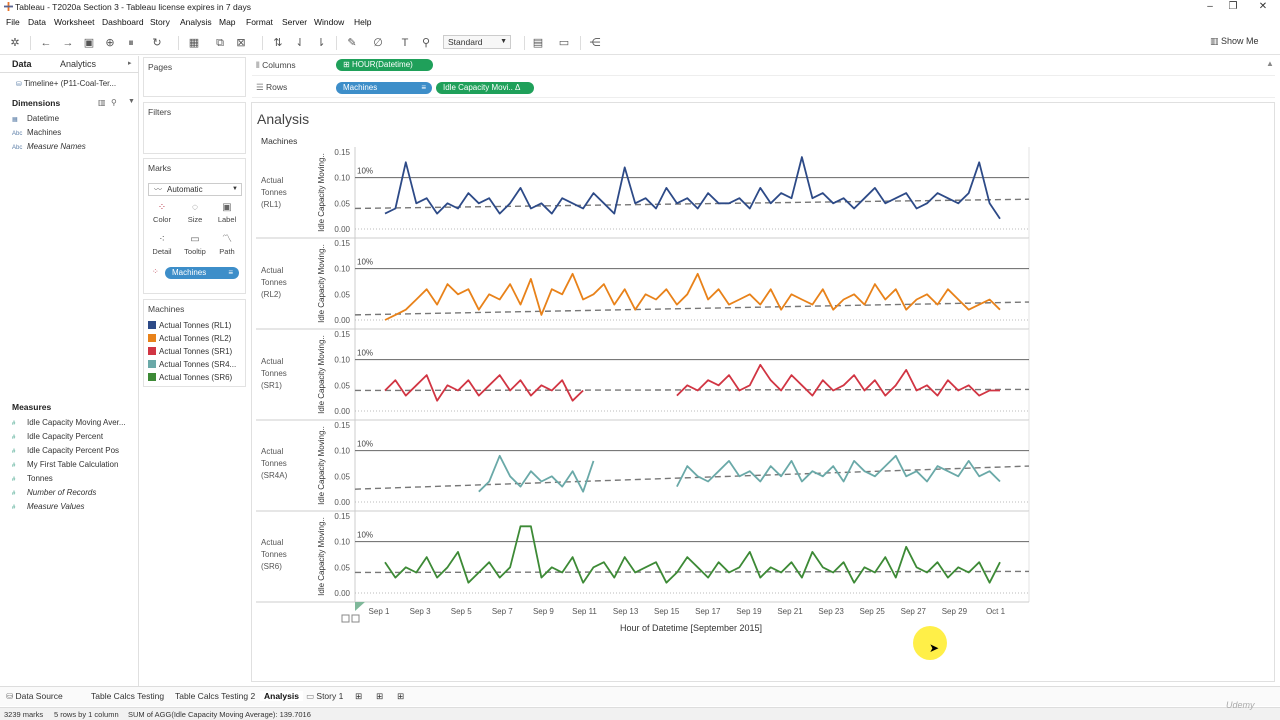  What do you see at coordinates (626, 611) in the screenshot?
I see `x-tick-label: Sep 13` at bounding box center [626, 611].